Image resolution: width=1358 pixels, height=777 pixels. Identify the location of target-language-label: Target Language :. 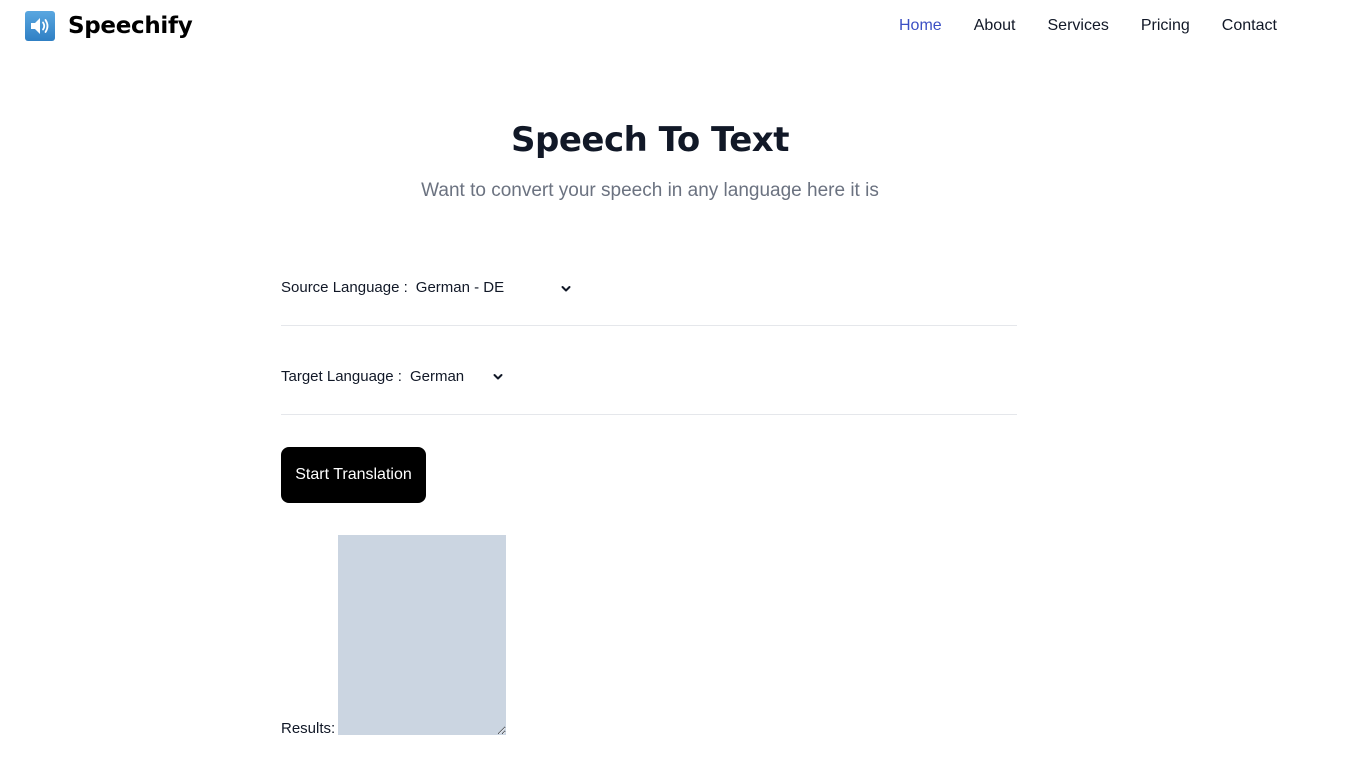
(341, 376).